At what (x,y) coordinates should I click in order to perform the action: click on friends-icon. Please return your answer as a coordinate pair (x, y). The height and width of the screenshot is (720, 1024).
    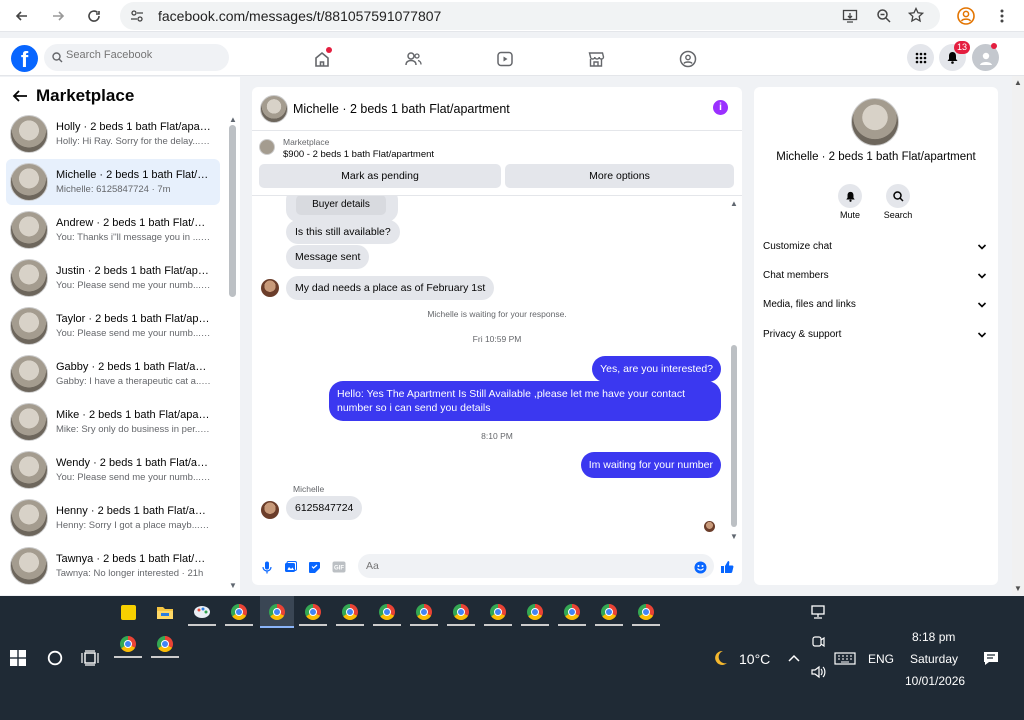
    Looking at the image, I should click on (413, 59).